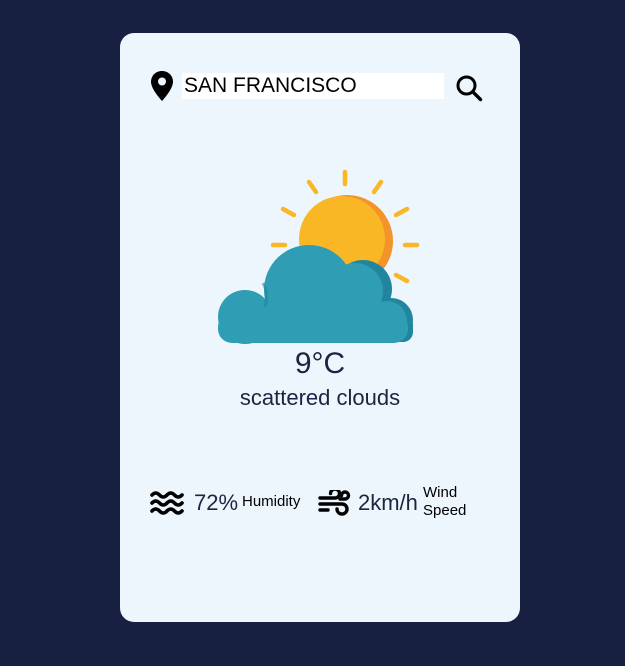 This screenshot has width=625, height=666. I want to click on wind-icon, so click(334, 503).